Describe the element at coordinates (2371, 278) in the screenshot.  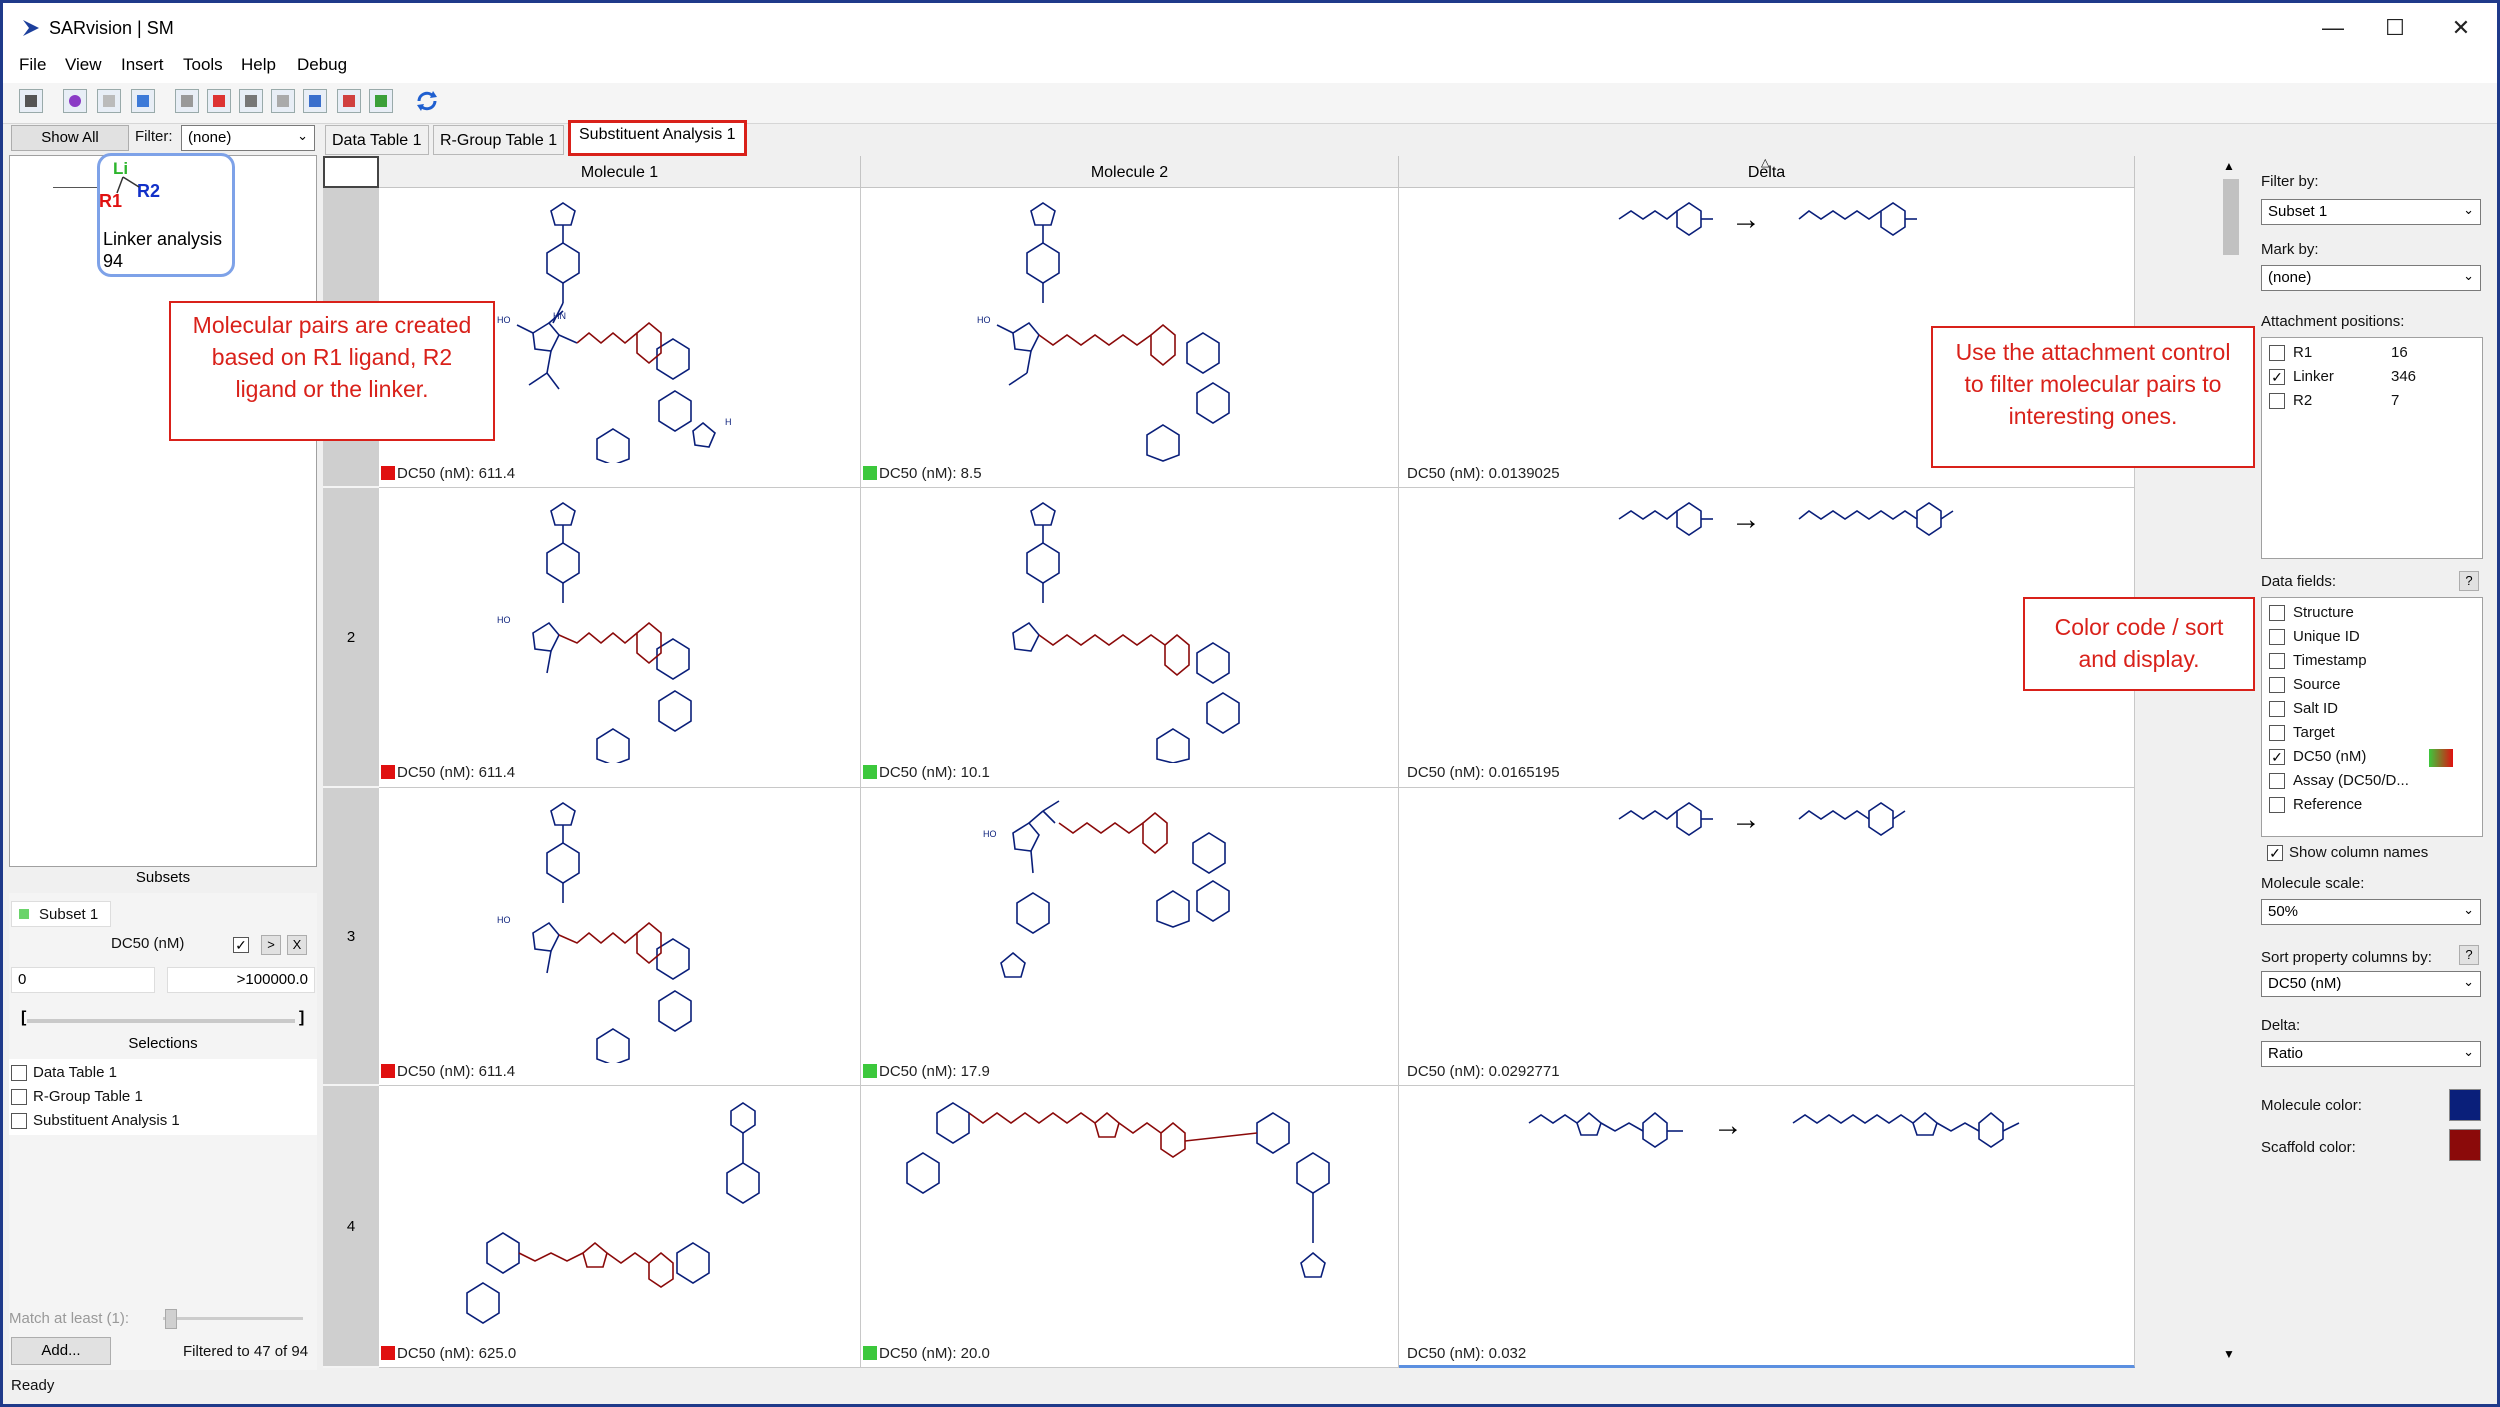
I see `mark-by-dropdown: (none) ⌄` at that location.